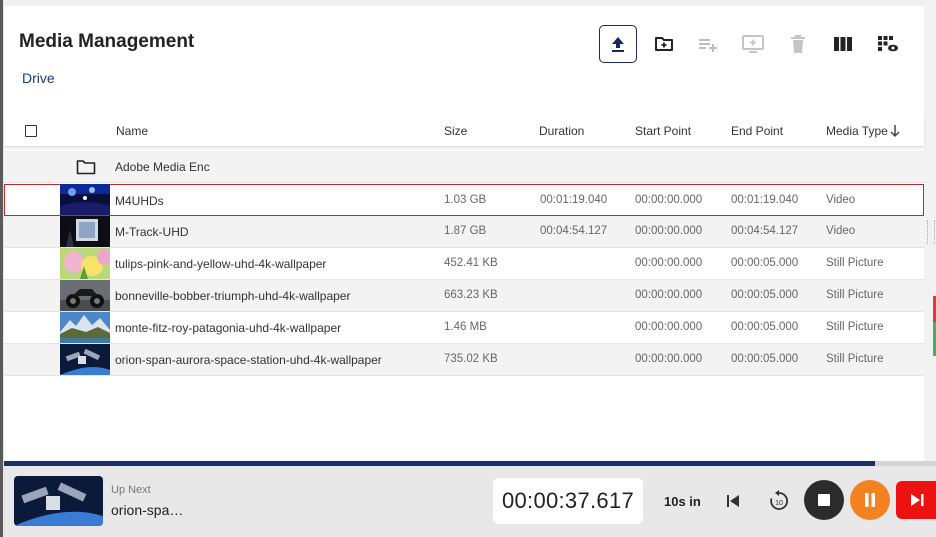 The height and width of the screenshot is (537, 936). What do you see at coordinates (574, 200) in the screenshot?
I see `media-duration: 00:01:19.040` at bounding box center [574, 200].